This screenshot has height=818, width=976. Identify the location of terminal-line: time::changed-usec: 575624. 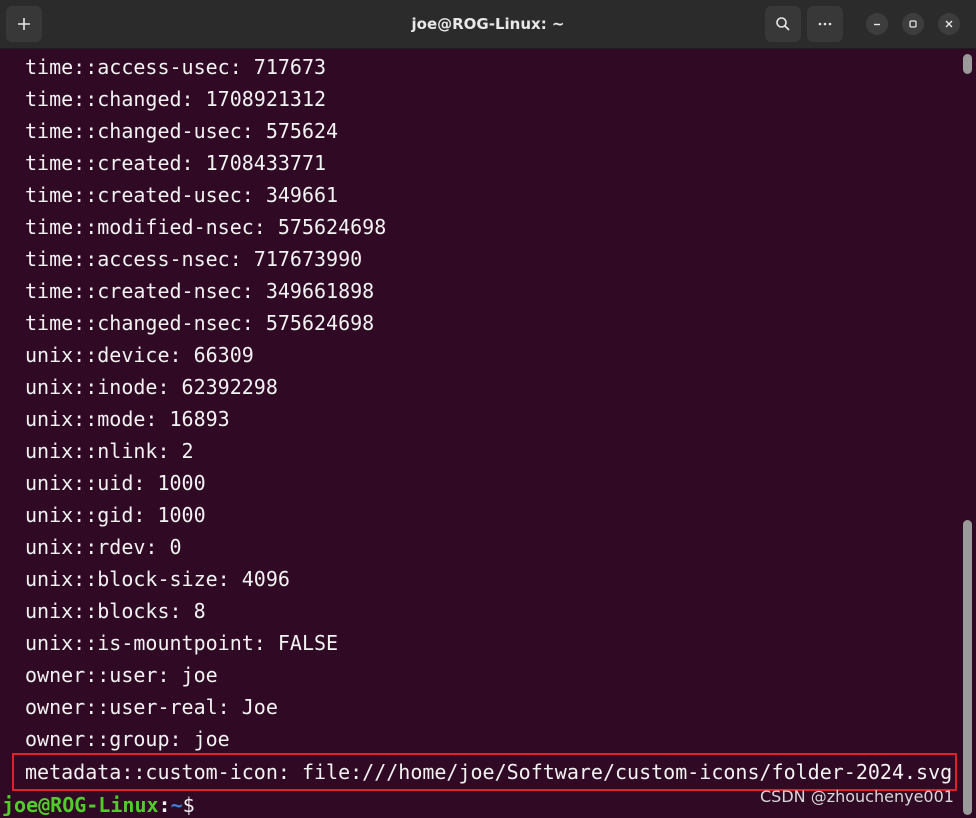
(182, 131).